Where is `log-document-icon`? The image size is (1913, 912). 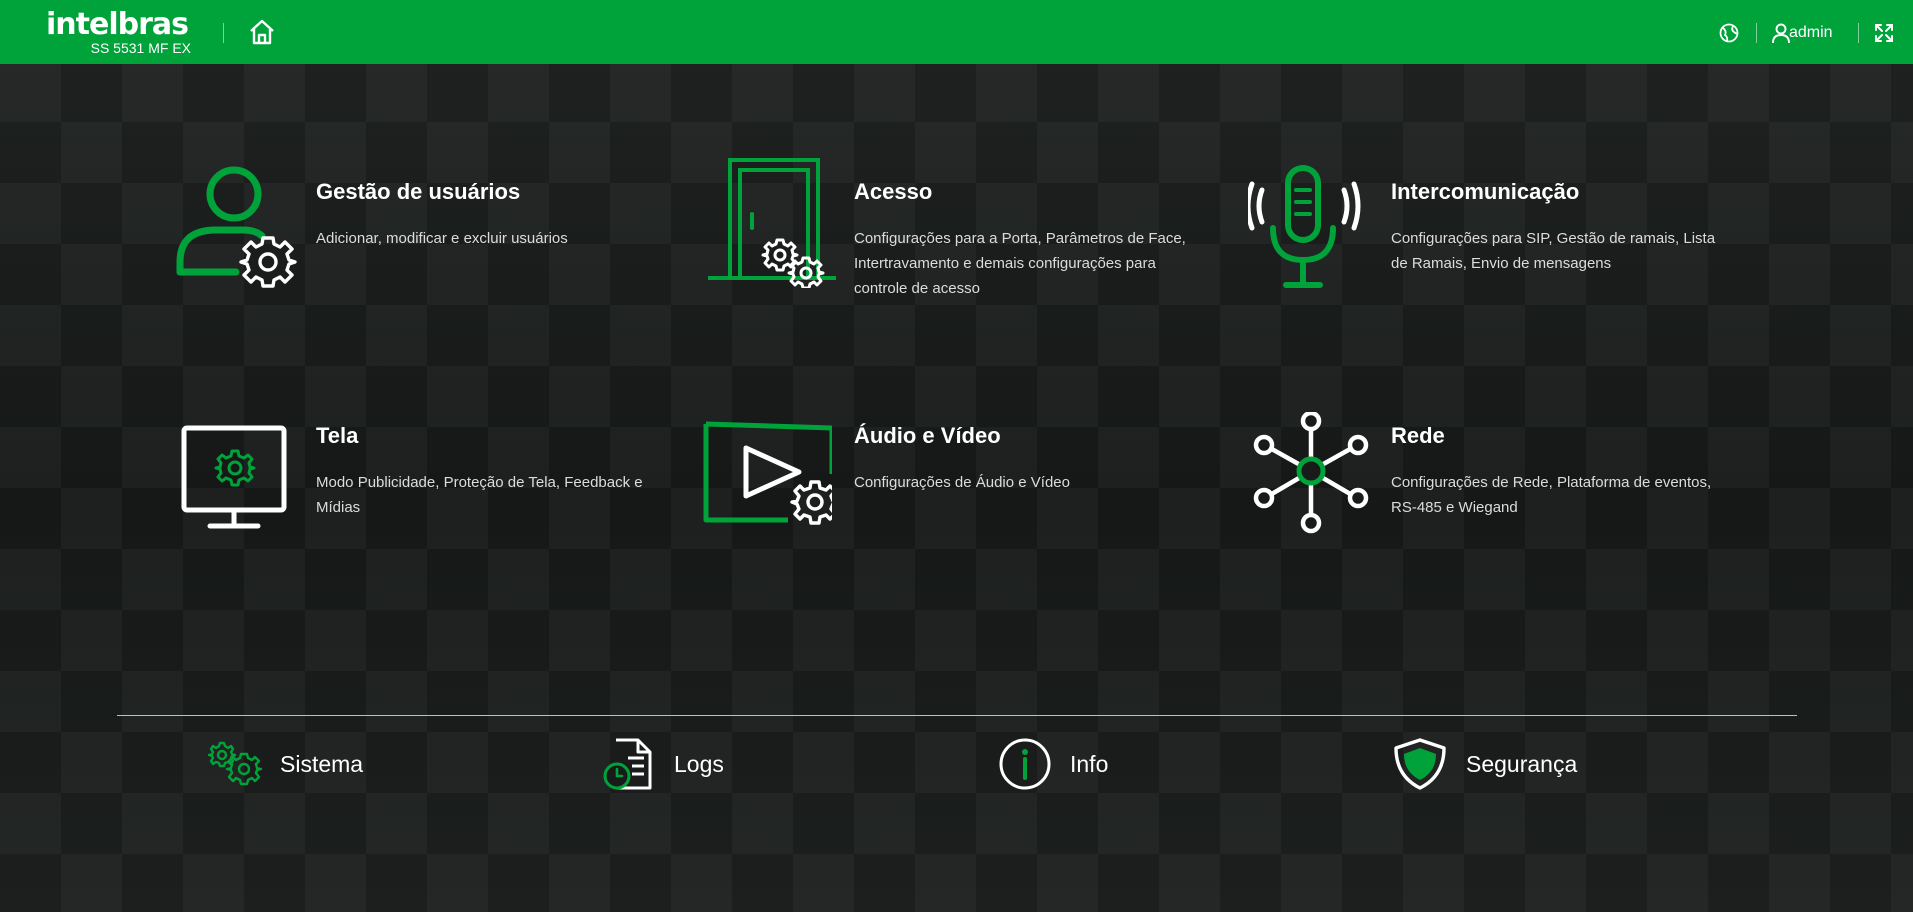 log-document-icon is located at coordinates (627, 764).